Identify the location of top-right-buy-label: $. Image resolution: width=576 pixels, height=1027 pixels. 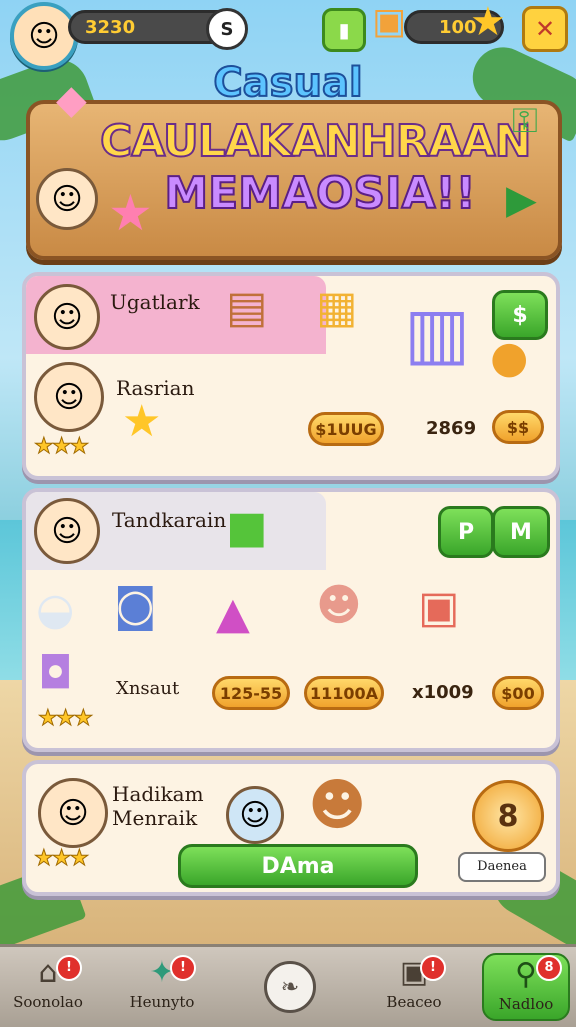
(520, 315).